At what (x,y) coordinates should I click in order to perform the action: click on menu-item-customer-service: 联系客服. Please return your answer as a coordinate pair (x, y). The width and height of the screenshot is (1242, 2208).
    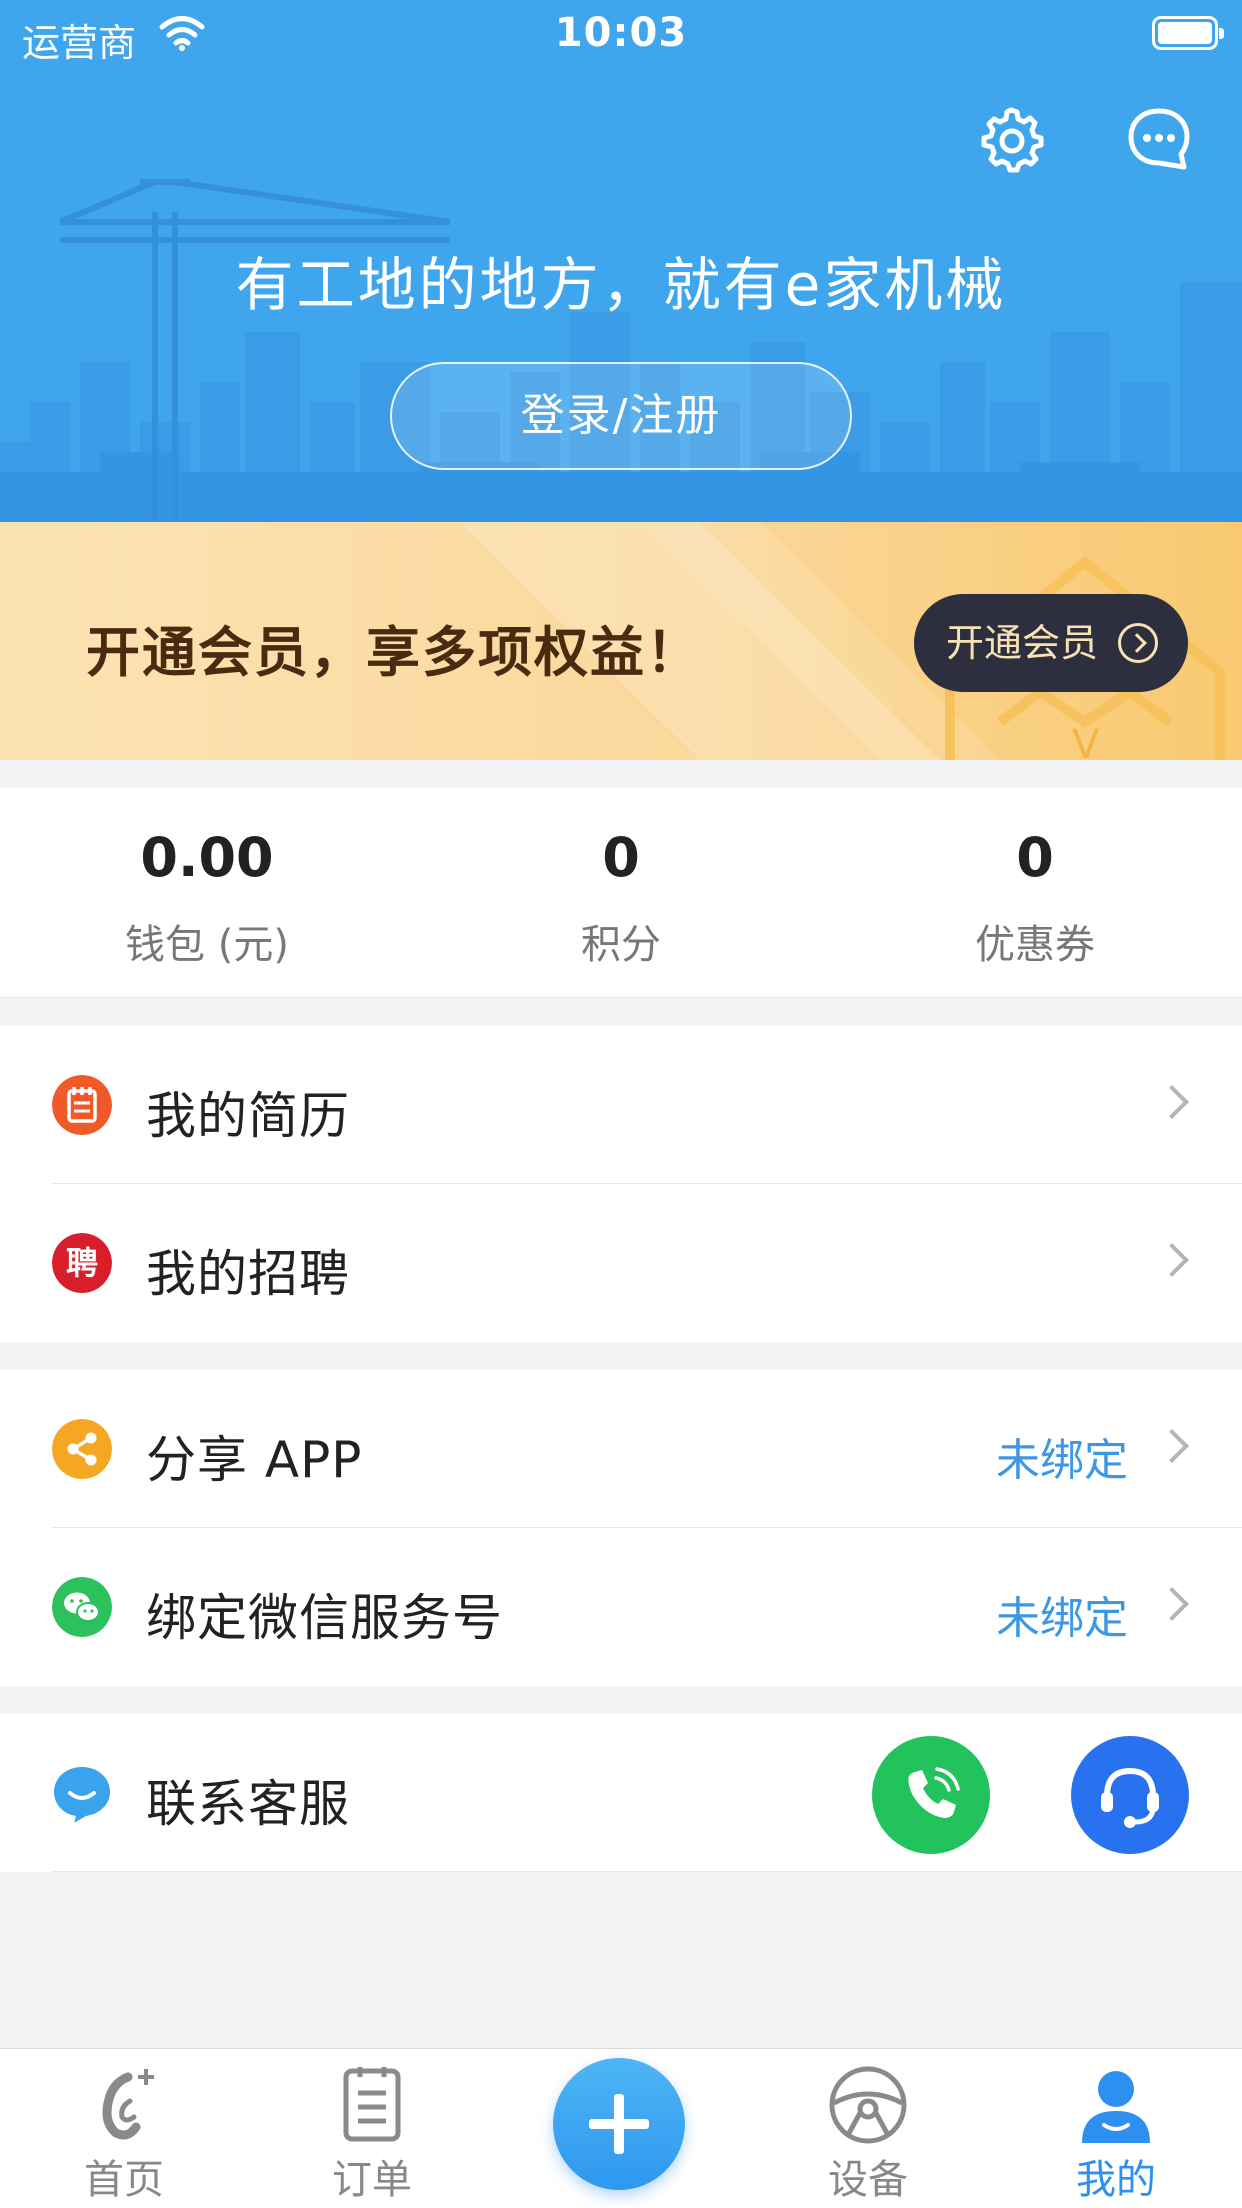
    Looking at the image, I should click on (621, 1793).